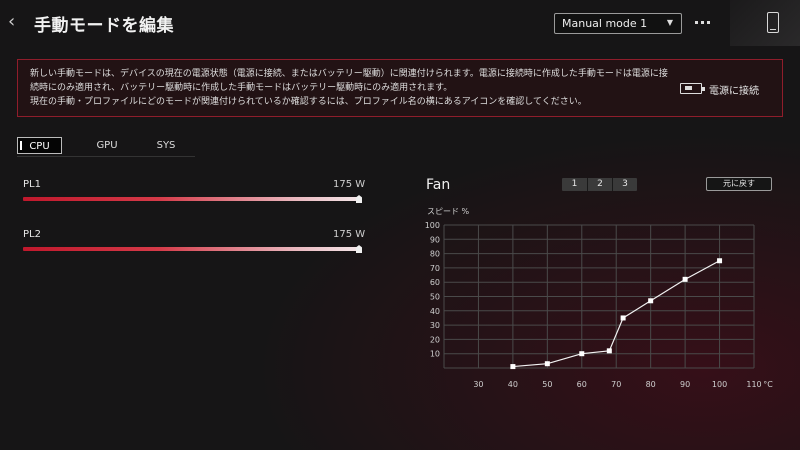  What do you see at coordinates (739, 184) in the screenshot?
I see `reset-button: 元に戻す` at bounding box center [739, 184].